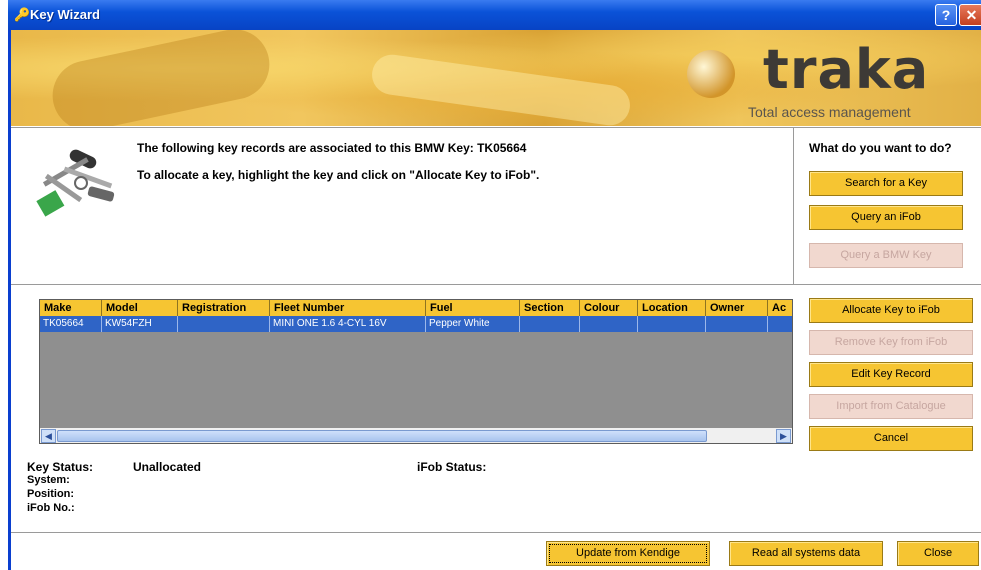  I want to click on window-title: Key Wizard, so click(65, 14).